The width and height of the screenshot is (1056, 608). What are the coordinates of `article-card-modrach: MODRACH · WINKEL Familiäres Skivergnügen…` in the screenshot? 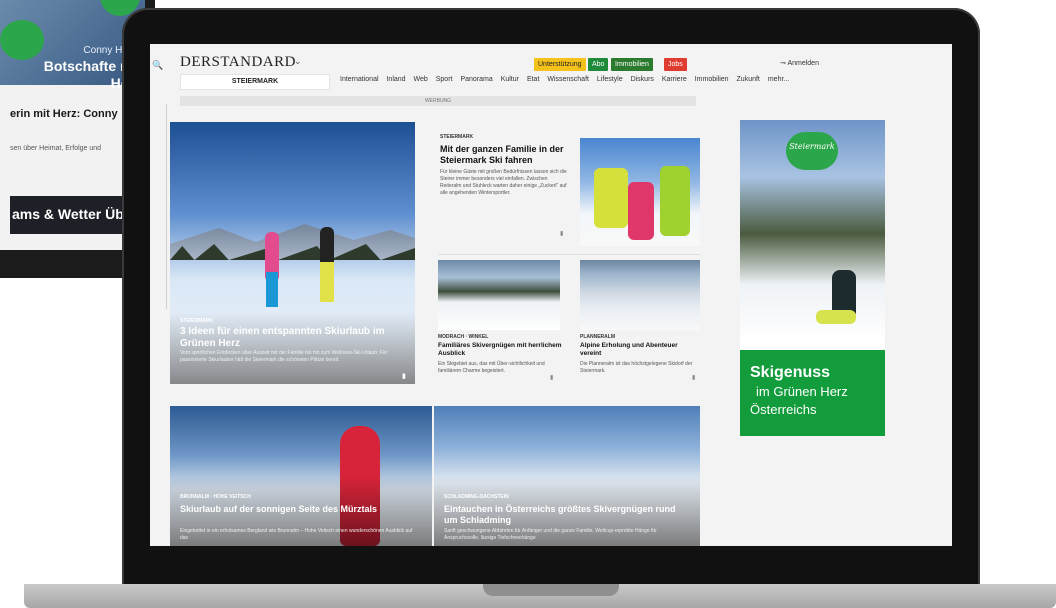 It's located at (500, 354).